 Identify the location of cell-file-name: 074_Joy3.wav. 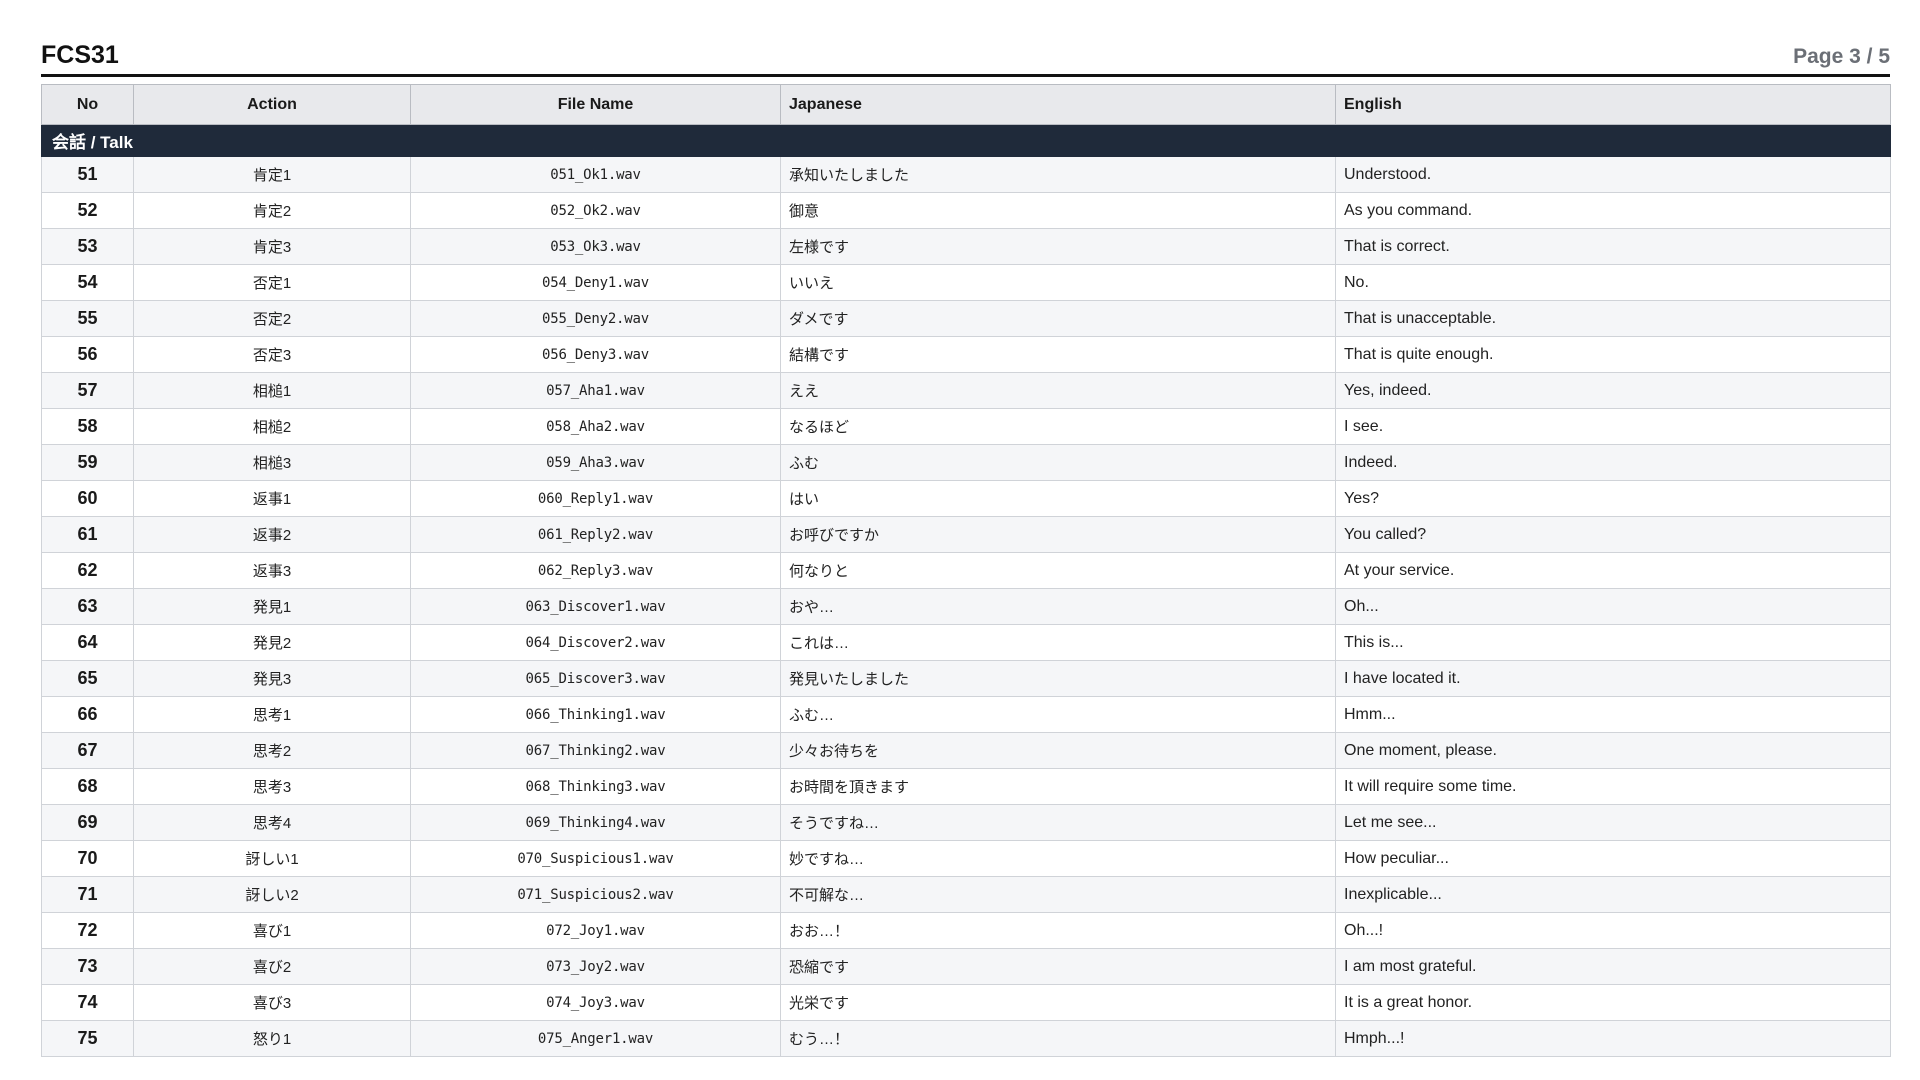
(595, 1002).